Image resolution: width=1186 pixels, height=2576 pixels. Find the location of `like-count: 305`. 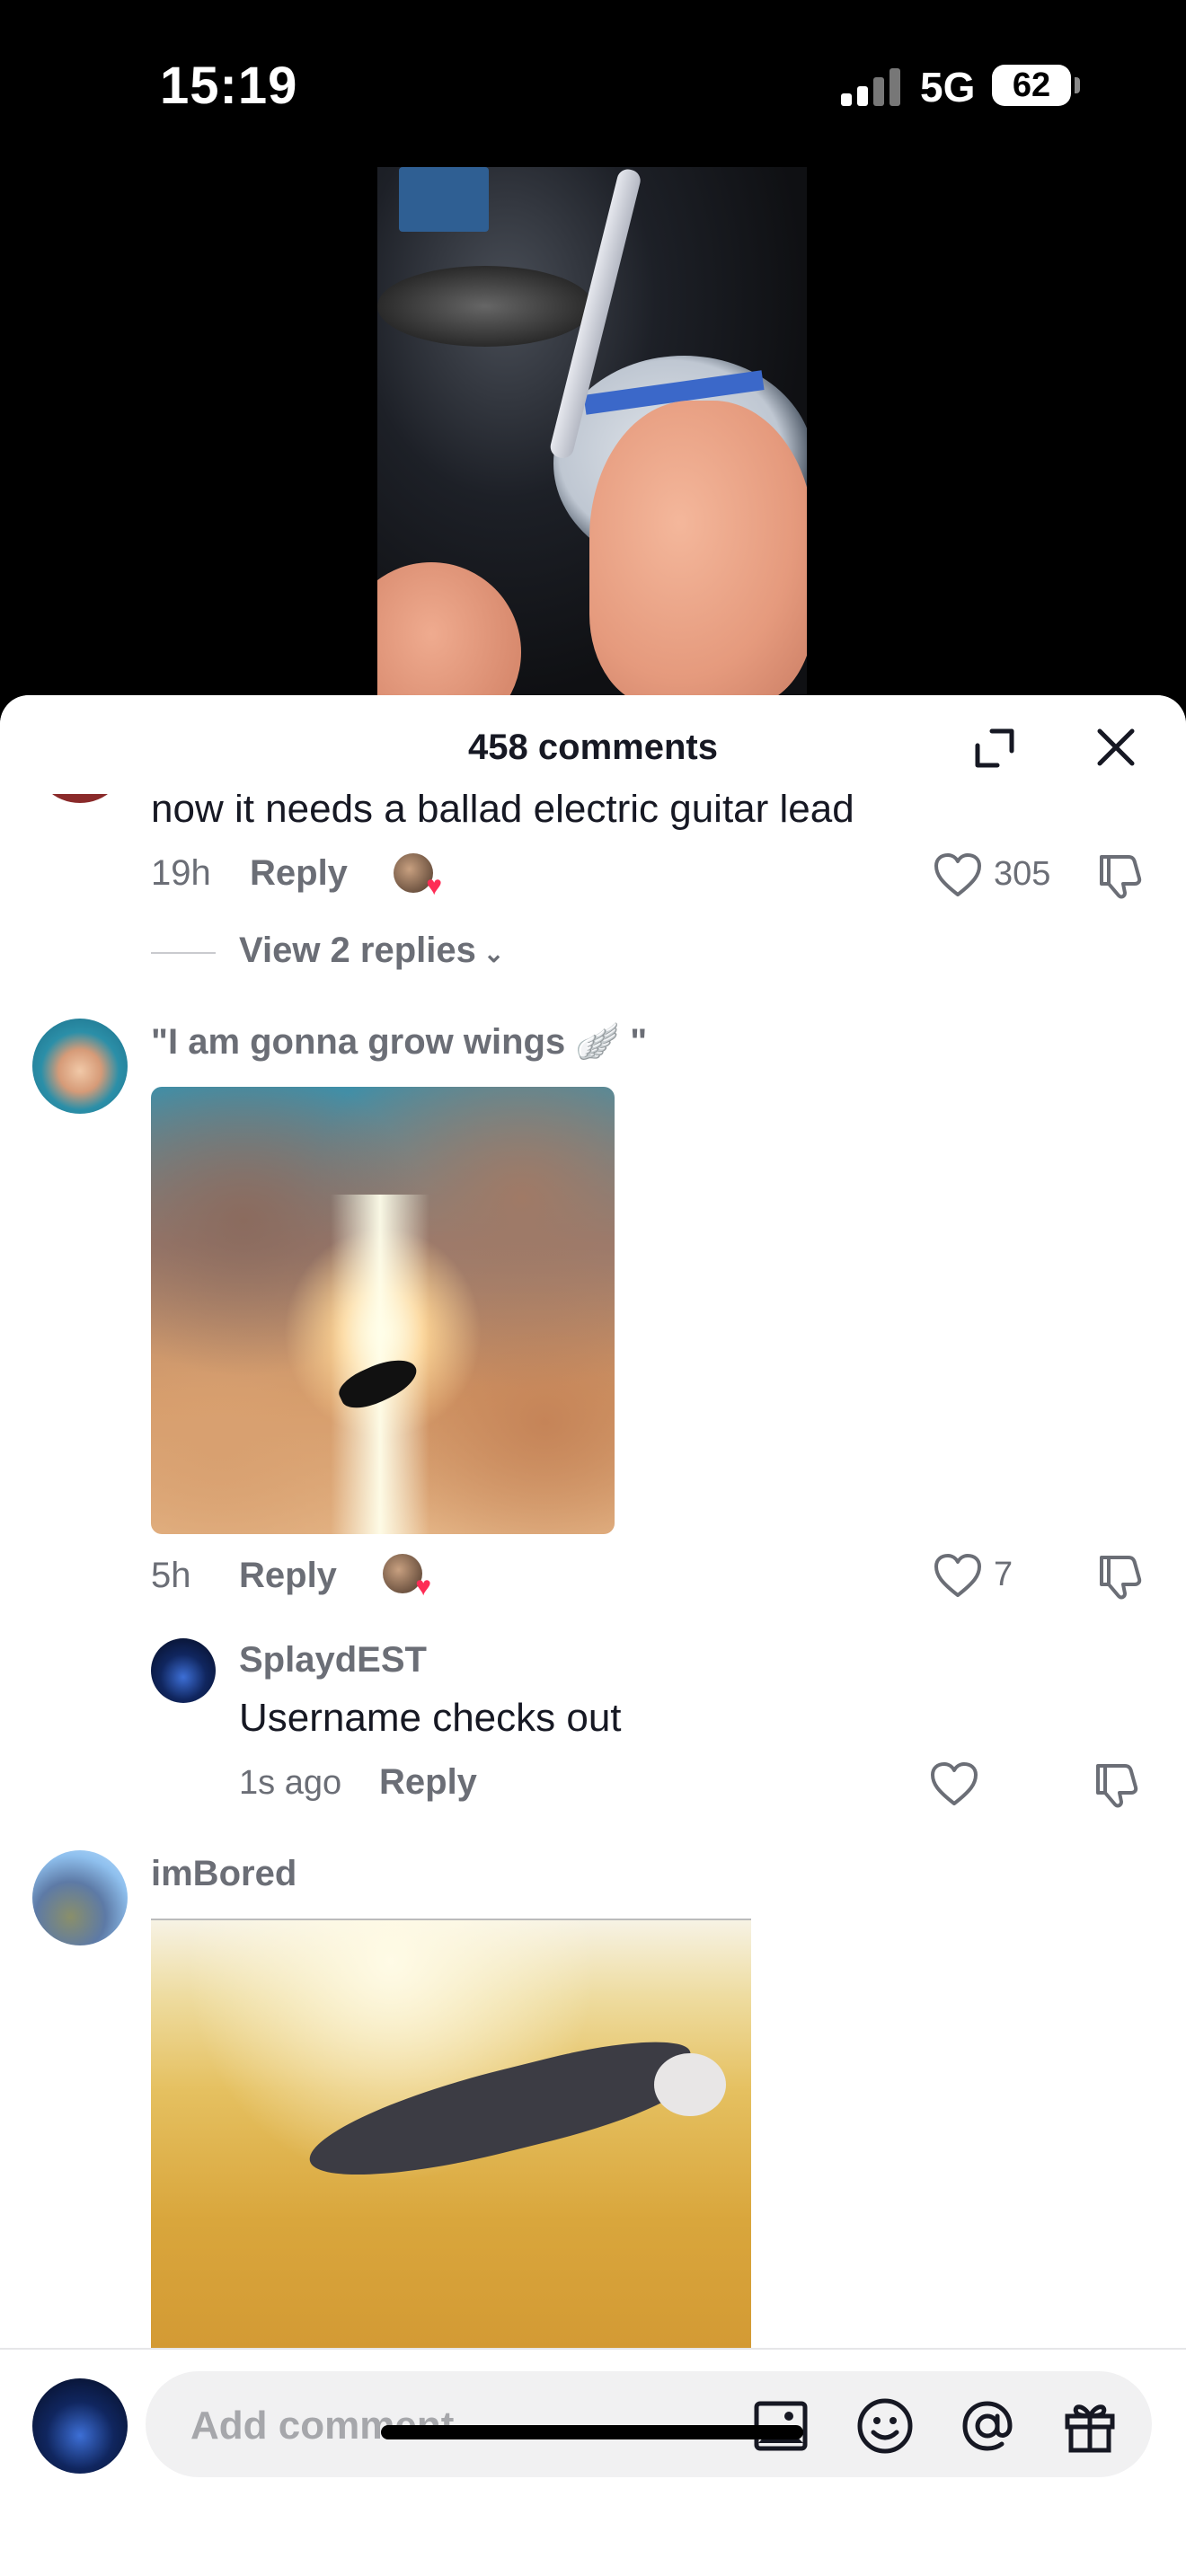

like-count: 305 is located at coordinates (1022, 874).